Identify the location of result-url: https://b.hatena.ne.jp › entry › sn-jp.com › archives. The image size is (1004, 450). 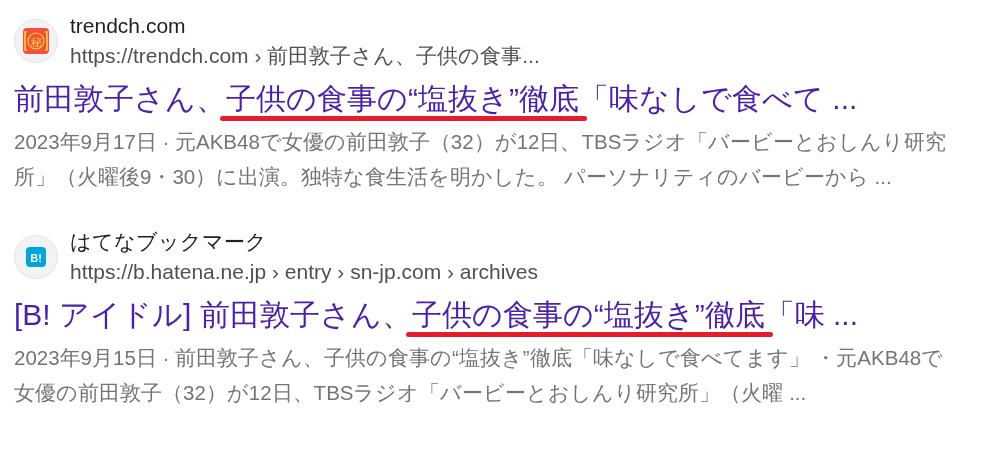
(304, 272).